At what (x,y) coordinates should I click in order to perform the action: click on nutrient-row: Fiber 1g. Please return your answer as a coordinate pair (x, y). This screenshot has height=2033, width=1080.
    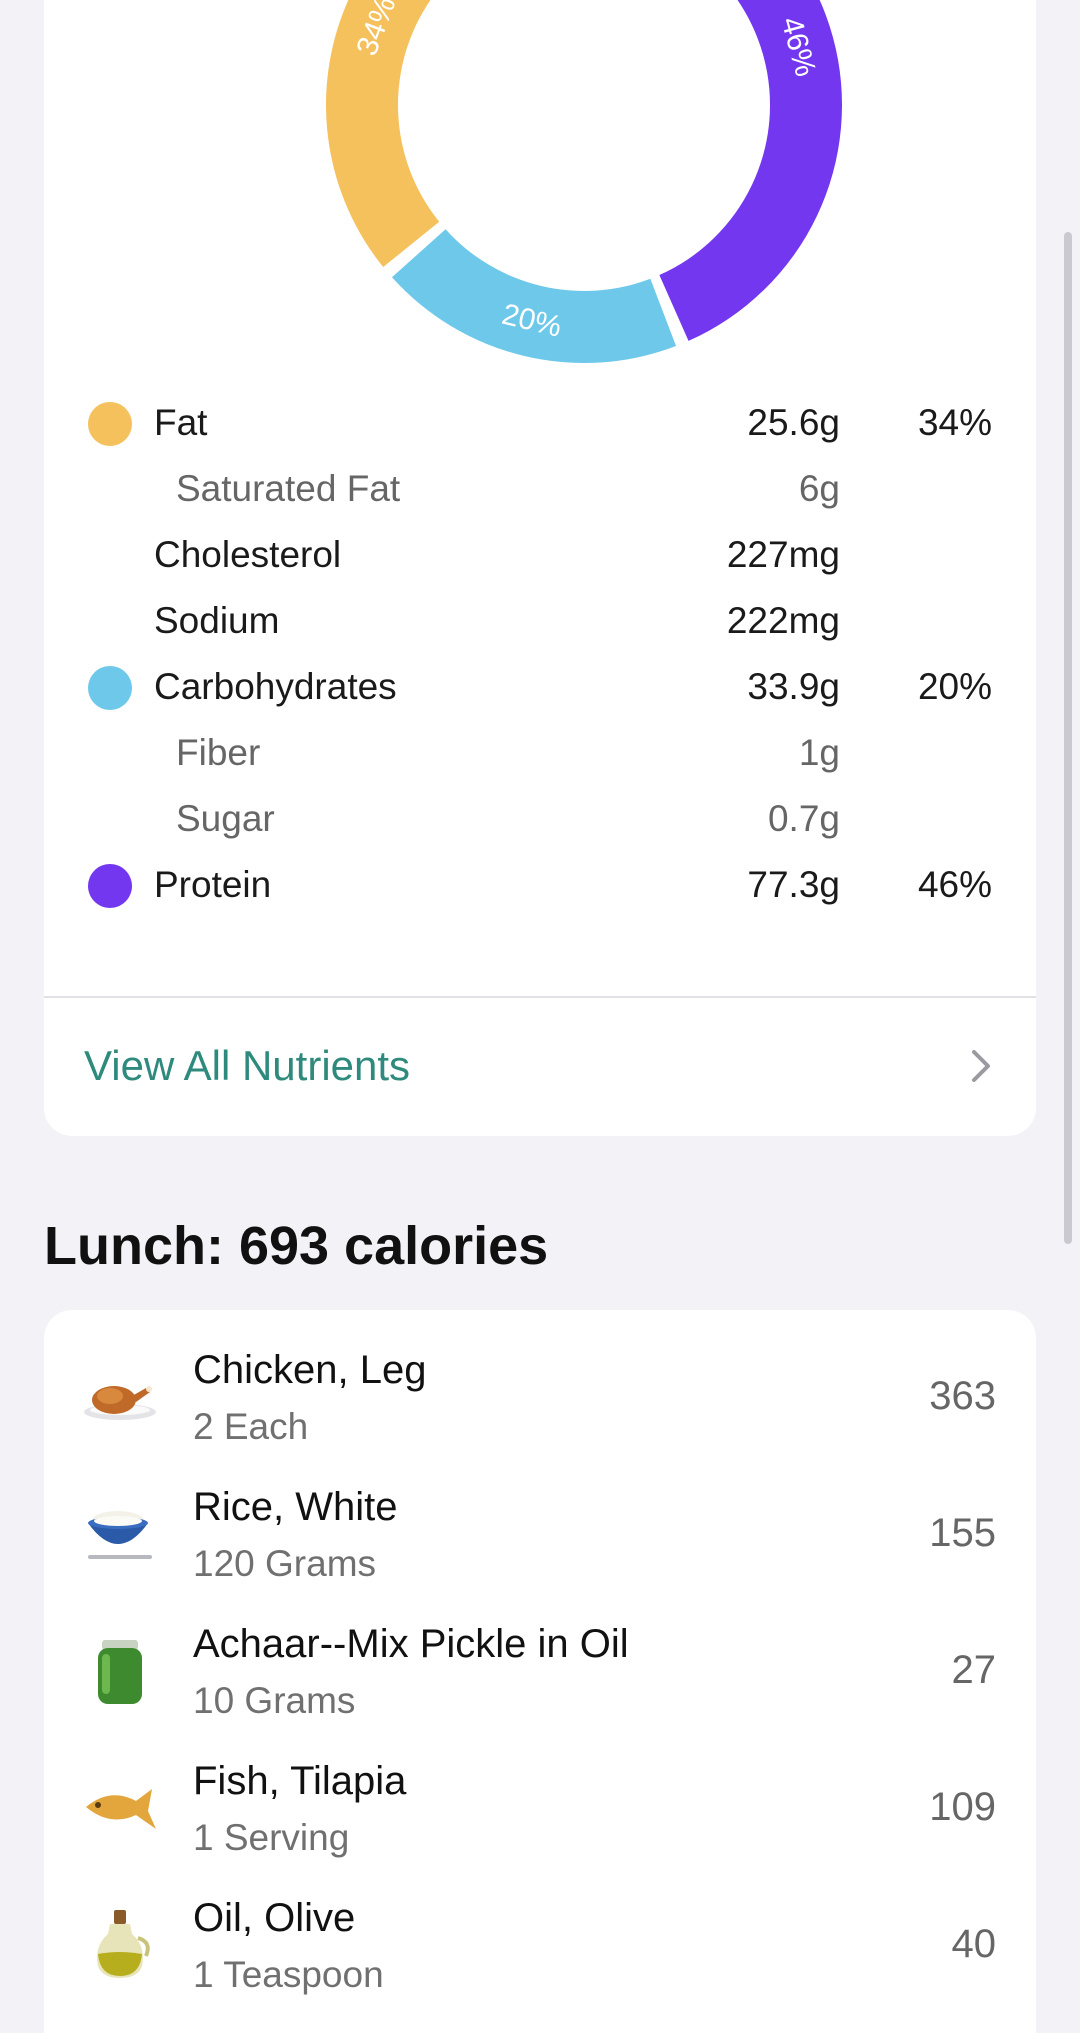
    Looking at the image, I should click on (540, 753).